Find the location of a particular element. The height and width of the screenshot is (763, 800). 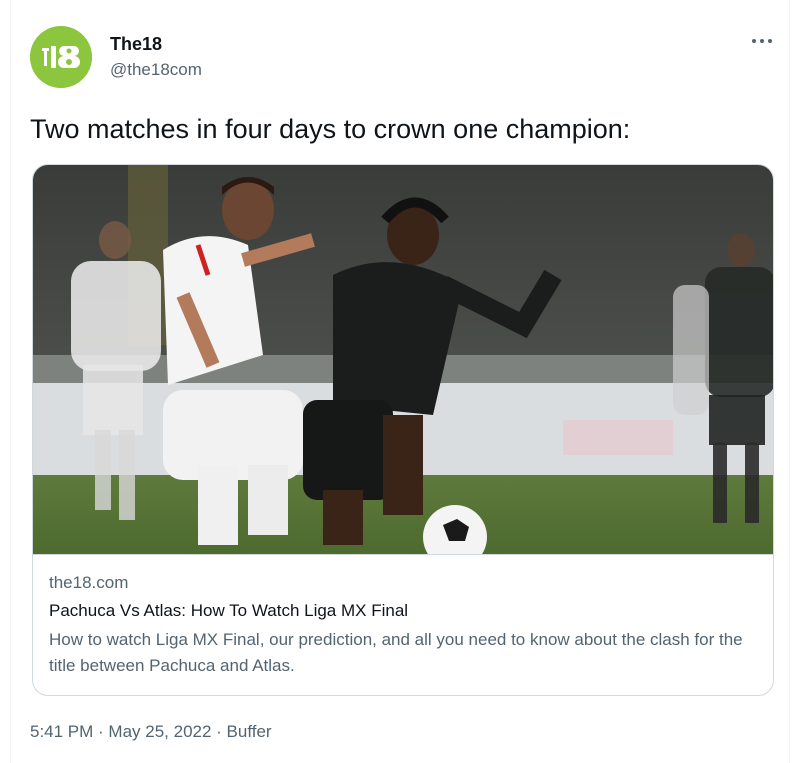

author-name: The18 is located at coordinates (136, 44).